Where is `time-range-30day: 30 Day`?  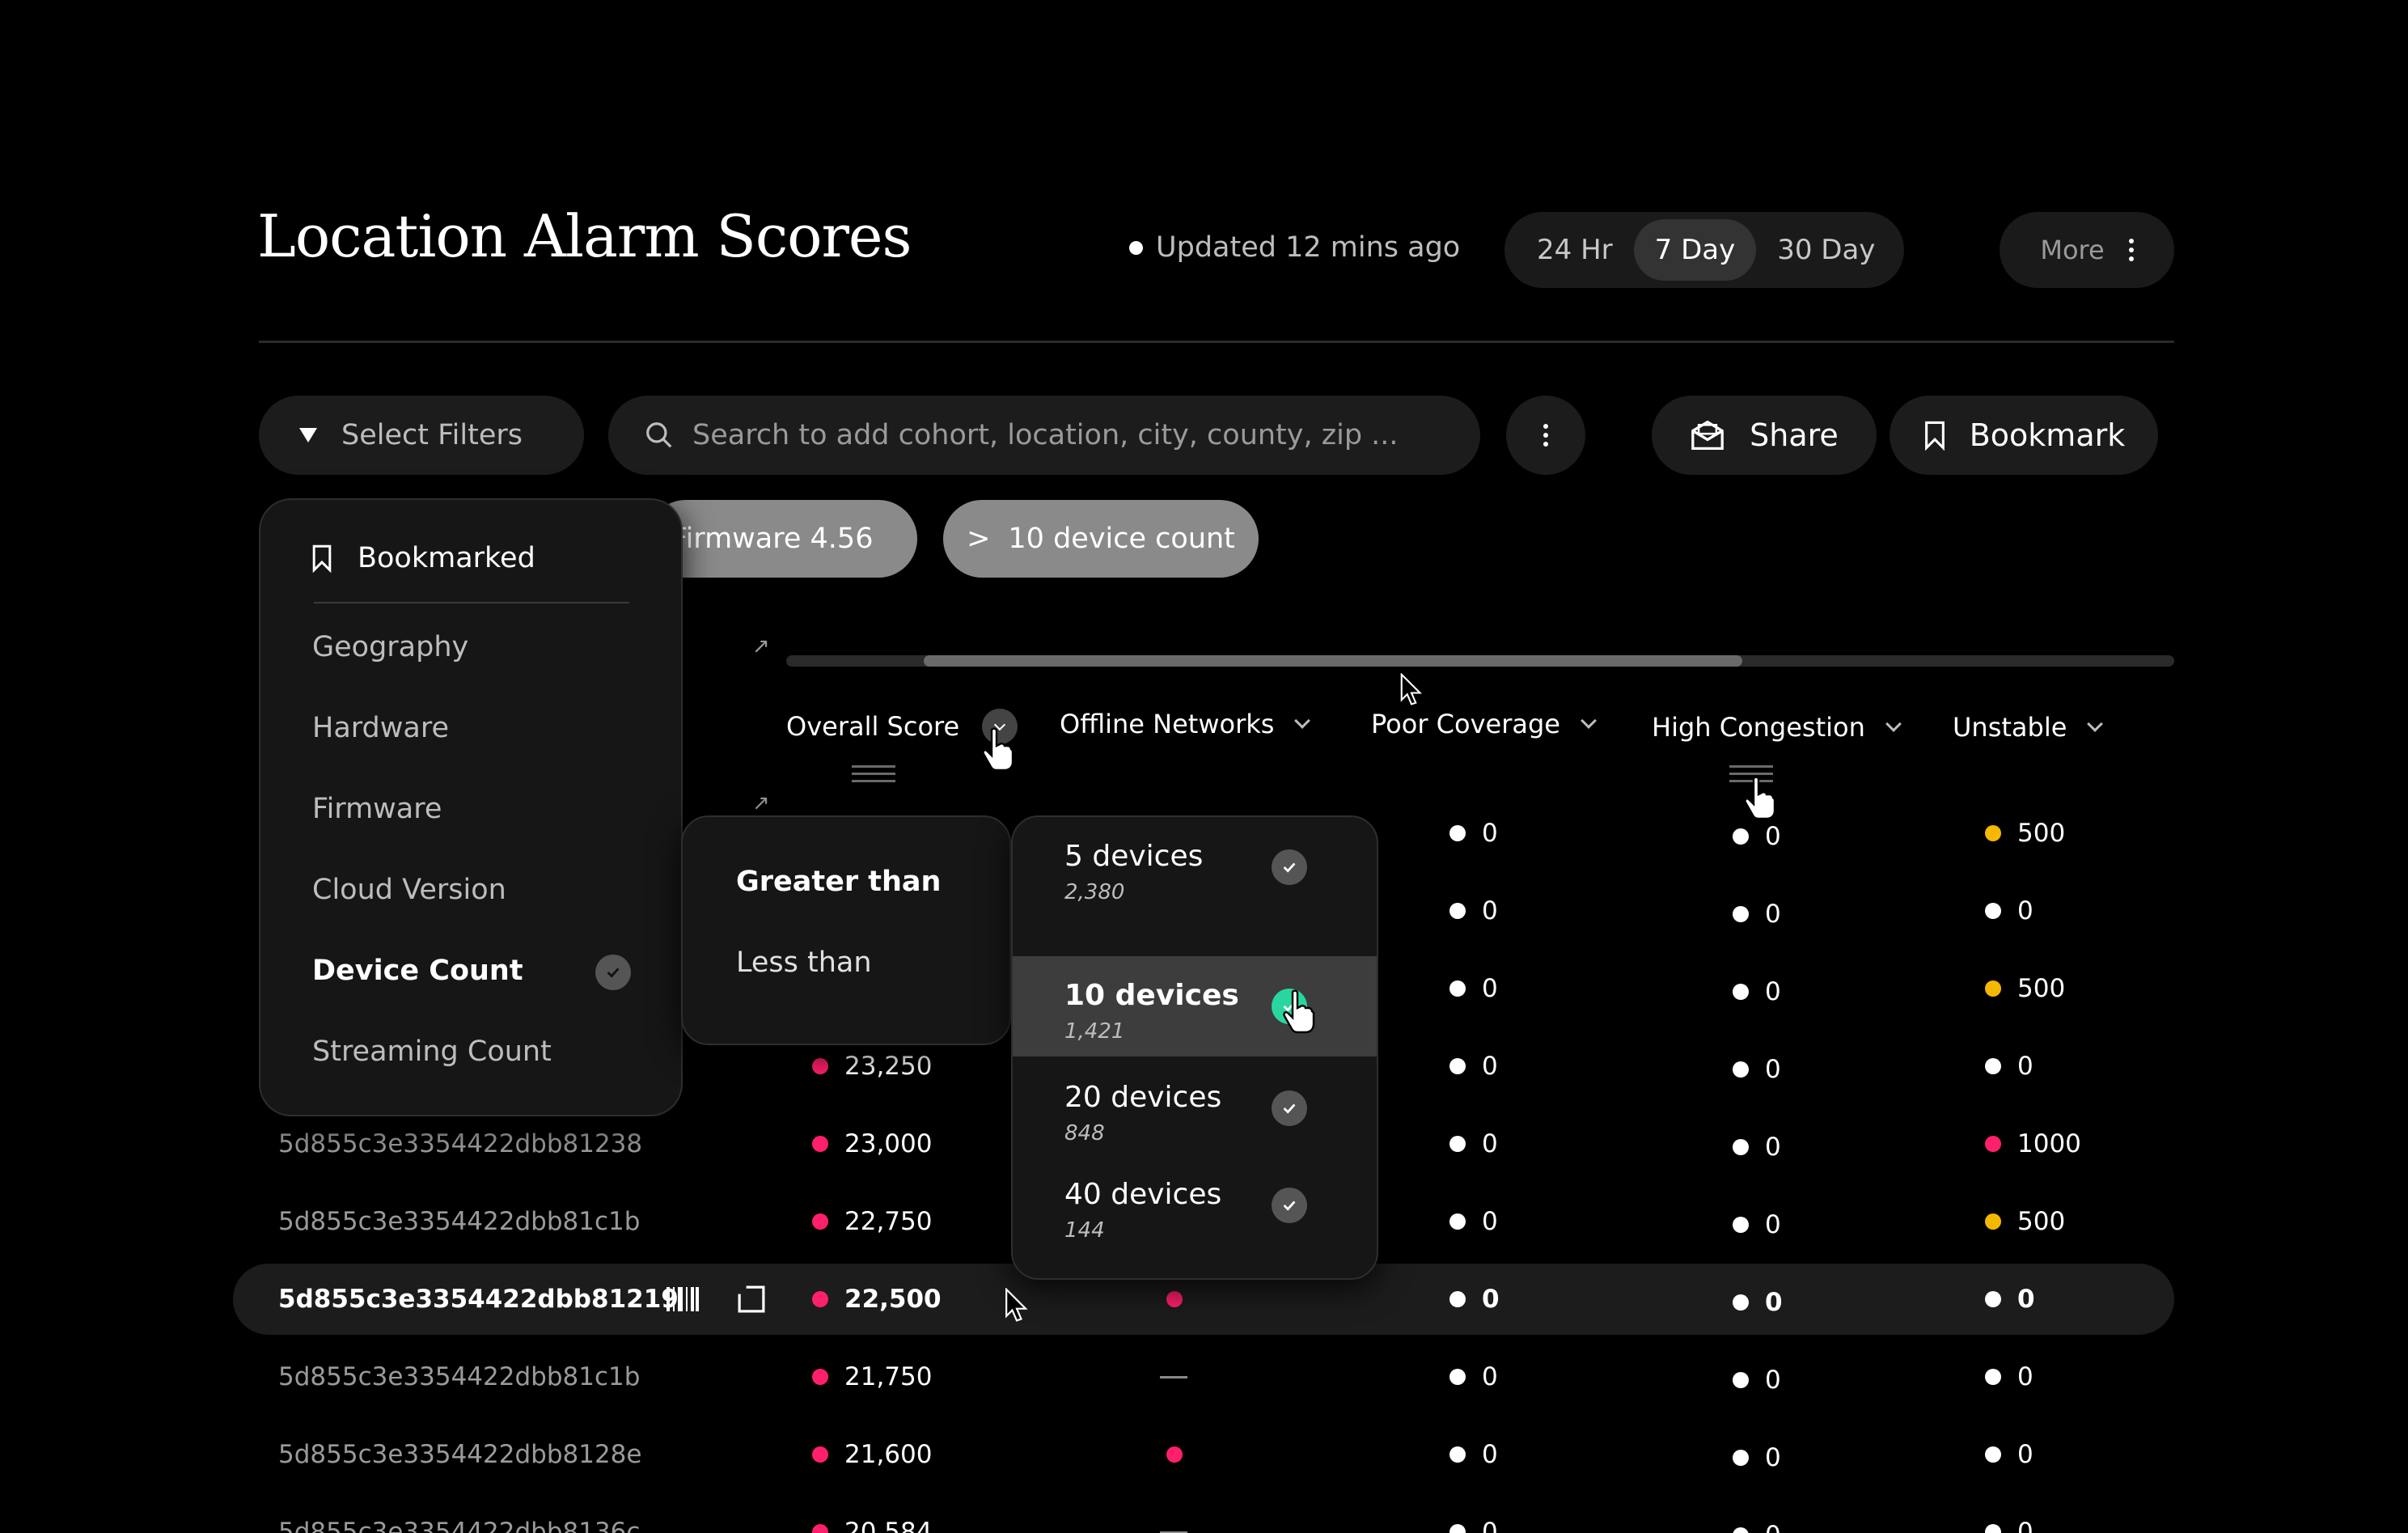 time-range-30day: 30 Day is located at coordinates (1826, 250).